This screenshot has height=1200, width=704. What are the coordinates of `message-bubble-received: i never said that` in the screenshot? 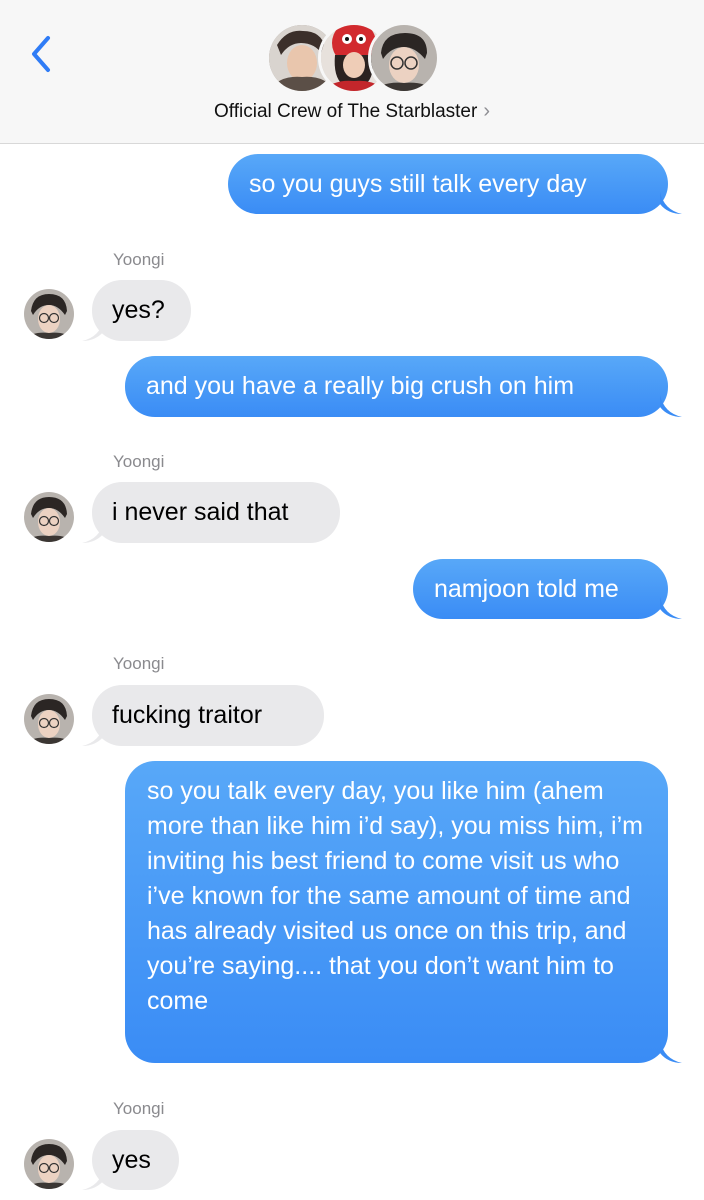 It's located at (216, 512).